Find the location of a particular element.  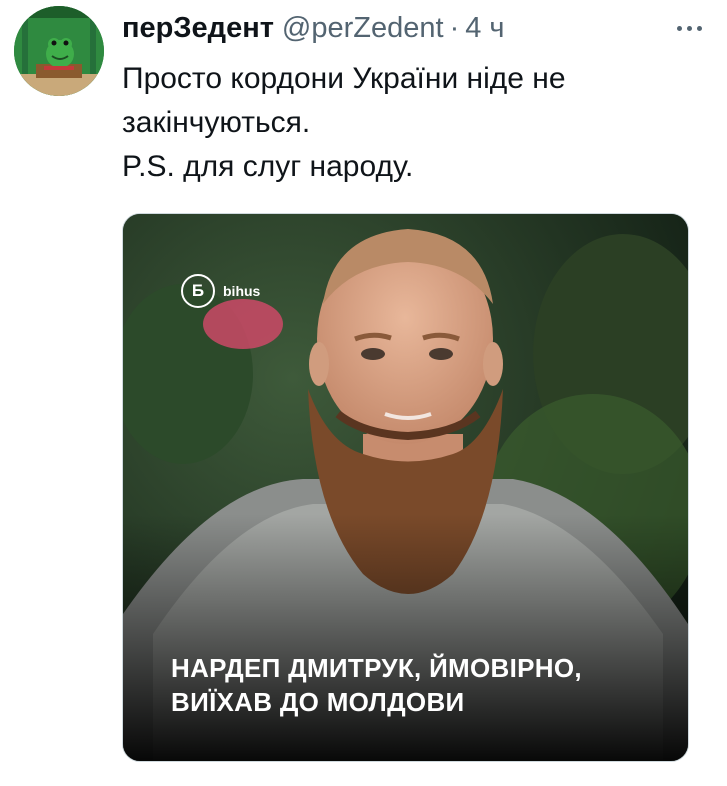

tweet-text-line: Просто кордони України ніде не is located at coordinates (344, 78).